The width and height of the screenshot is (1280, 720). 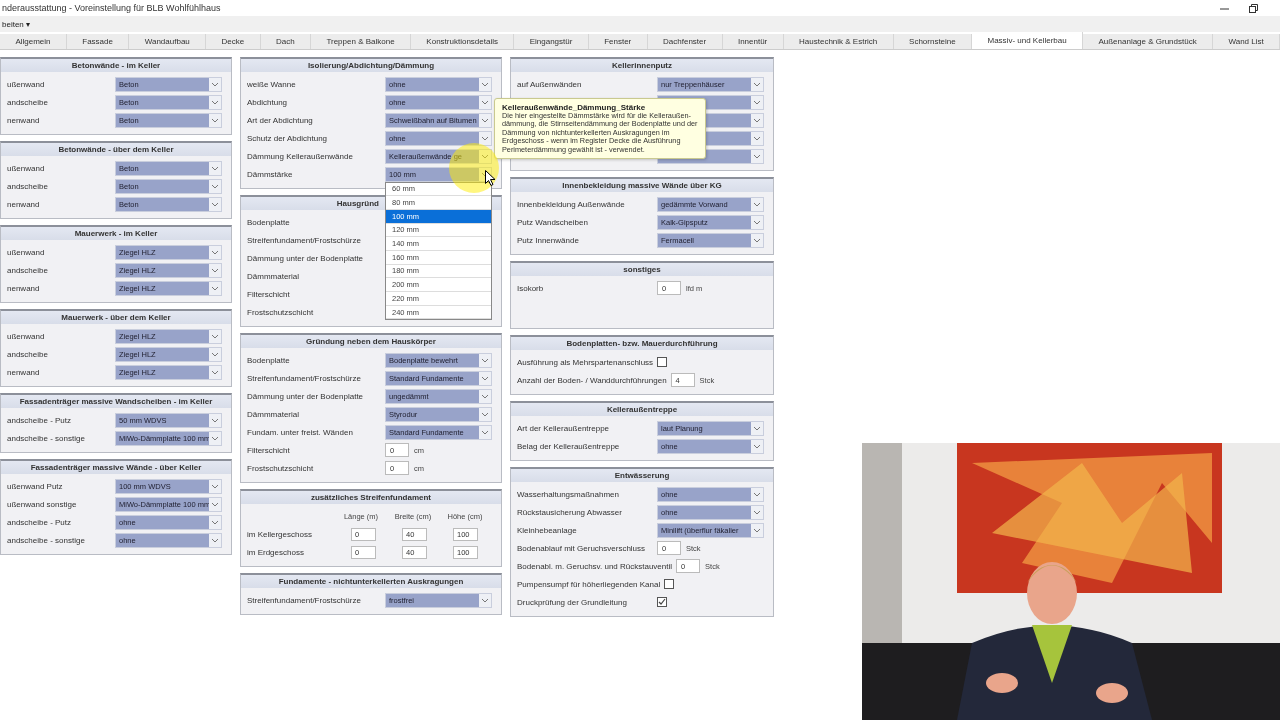 I want to click on field-label: Isokorb, so click(x=531, y=288).